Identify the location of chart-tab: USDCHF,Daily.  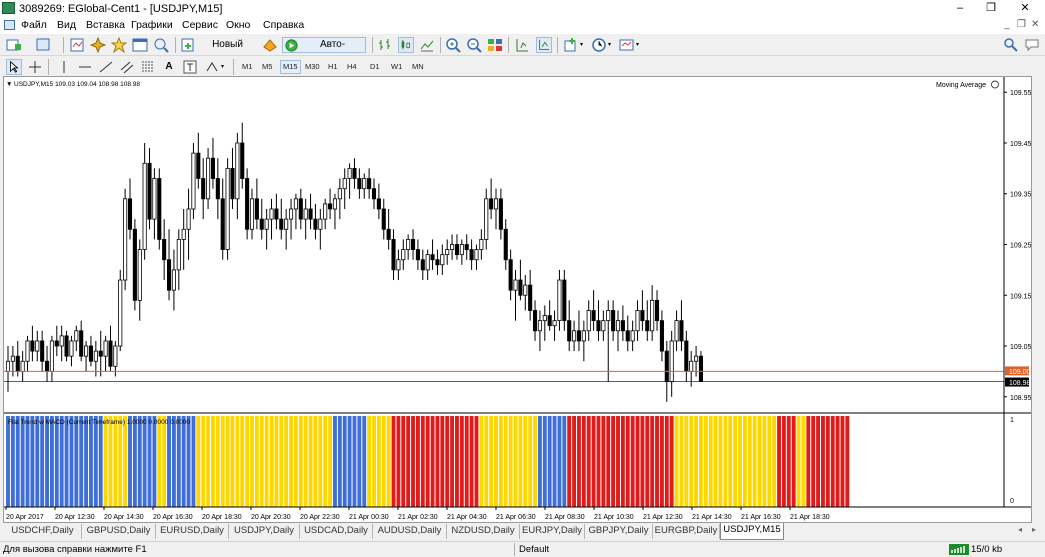
(43, 531).